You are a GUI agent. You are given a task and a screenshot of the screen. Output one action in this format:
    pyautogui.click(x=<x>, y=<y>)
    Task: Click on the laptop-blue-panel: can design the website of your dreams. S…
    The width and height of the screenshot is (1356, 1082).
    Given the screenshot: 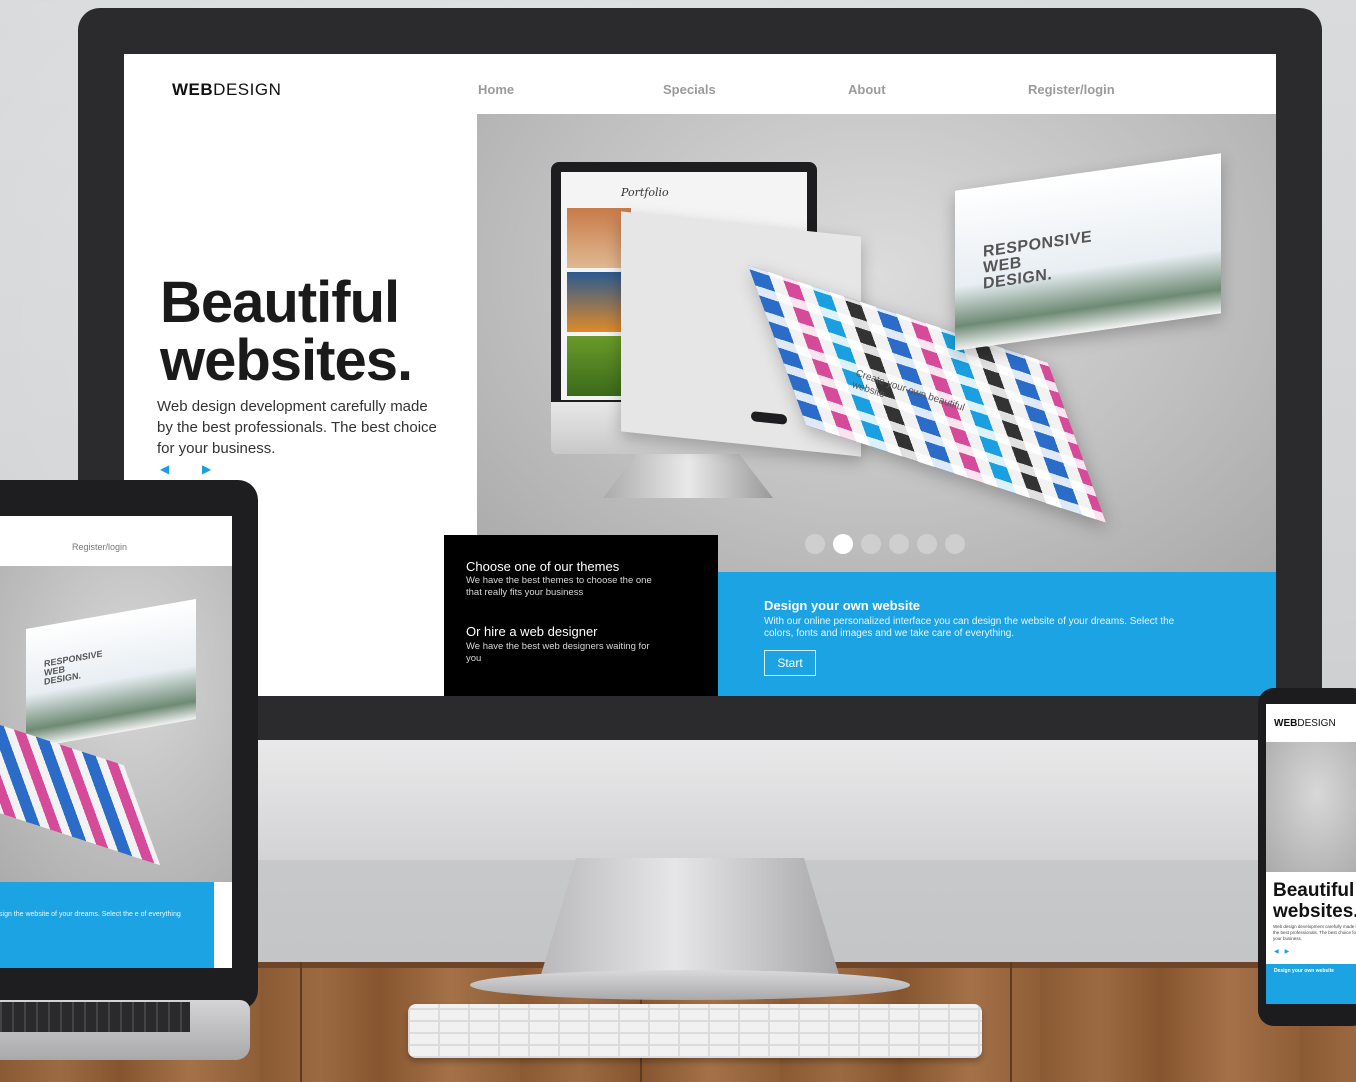 What is the action you would take?
    pyautogui.click(x=107, y=925)
    